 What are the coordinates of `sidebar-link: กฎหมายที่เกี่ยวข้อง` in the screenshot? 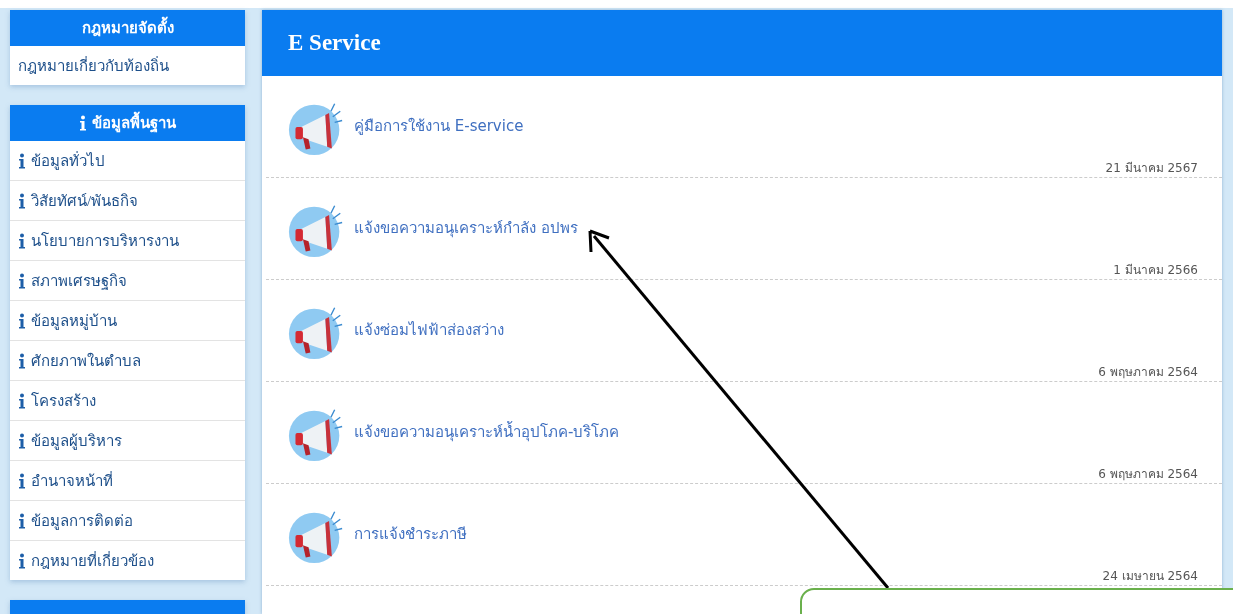 It's located at (127, 560).